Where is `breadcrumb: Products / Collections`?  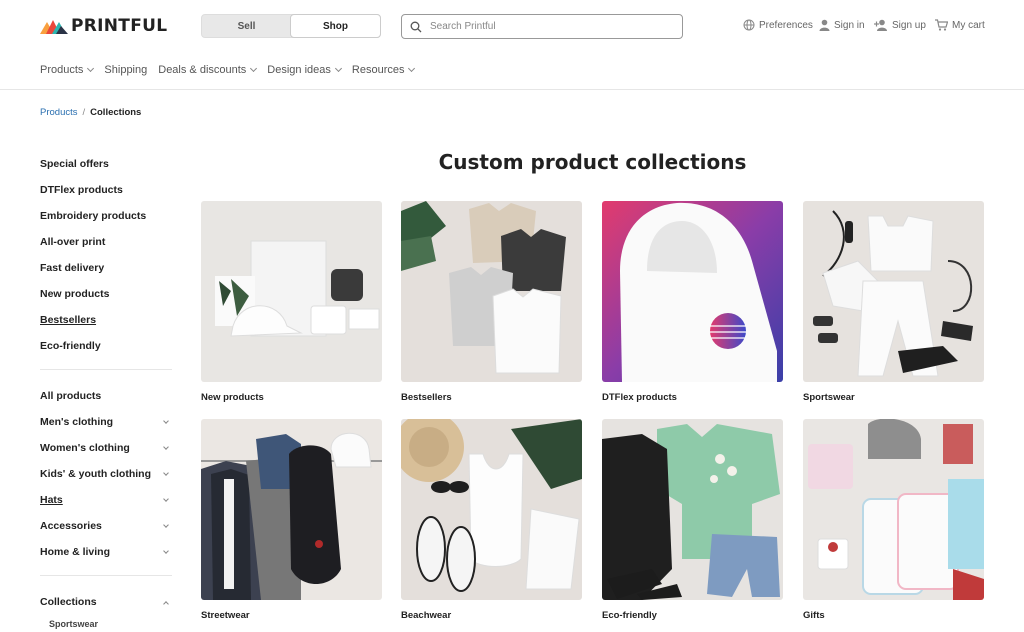
breadcrumb: Products / Collections is located at coordinates (90, 112).